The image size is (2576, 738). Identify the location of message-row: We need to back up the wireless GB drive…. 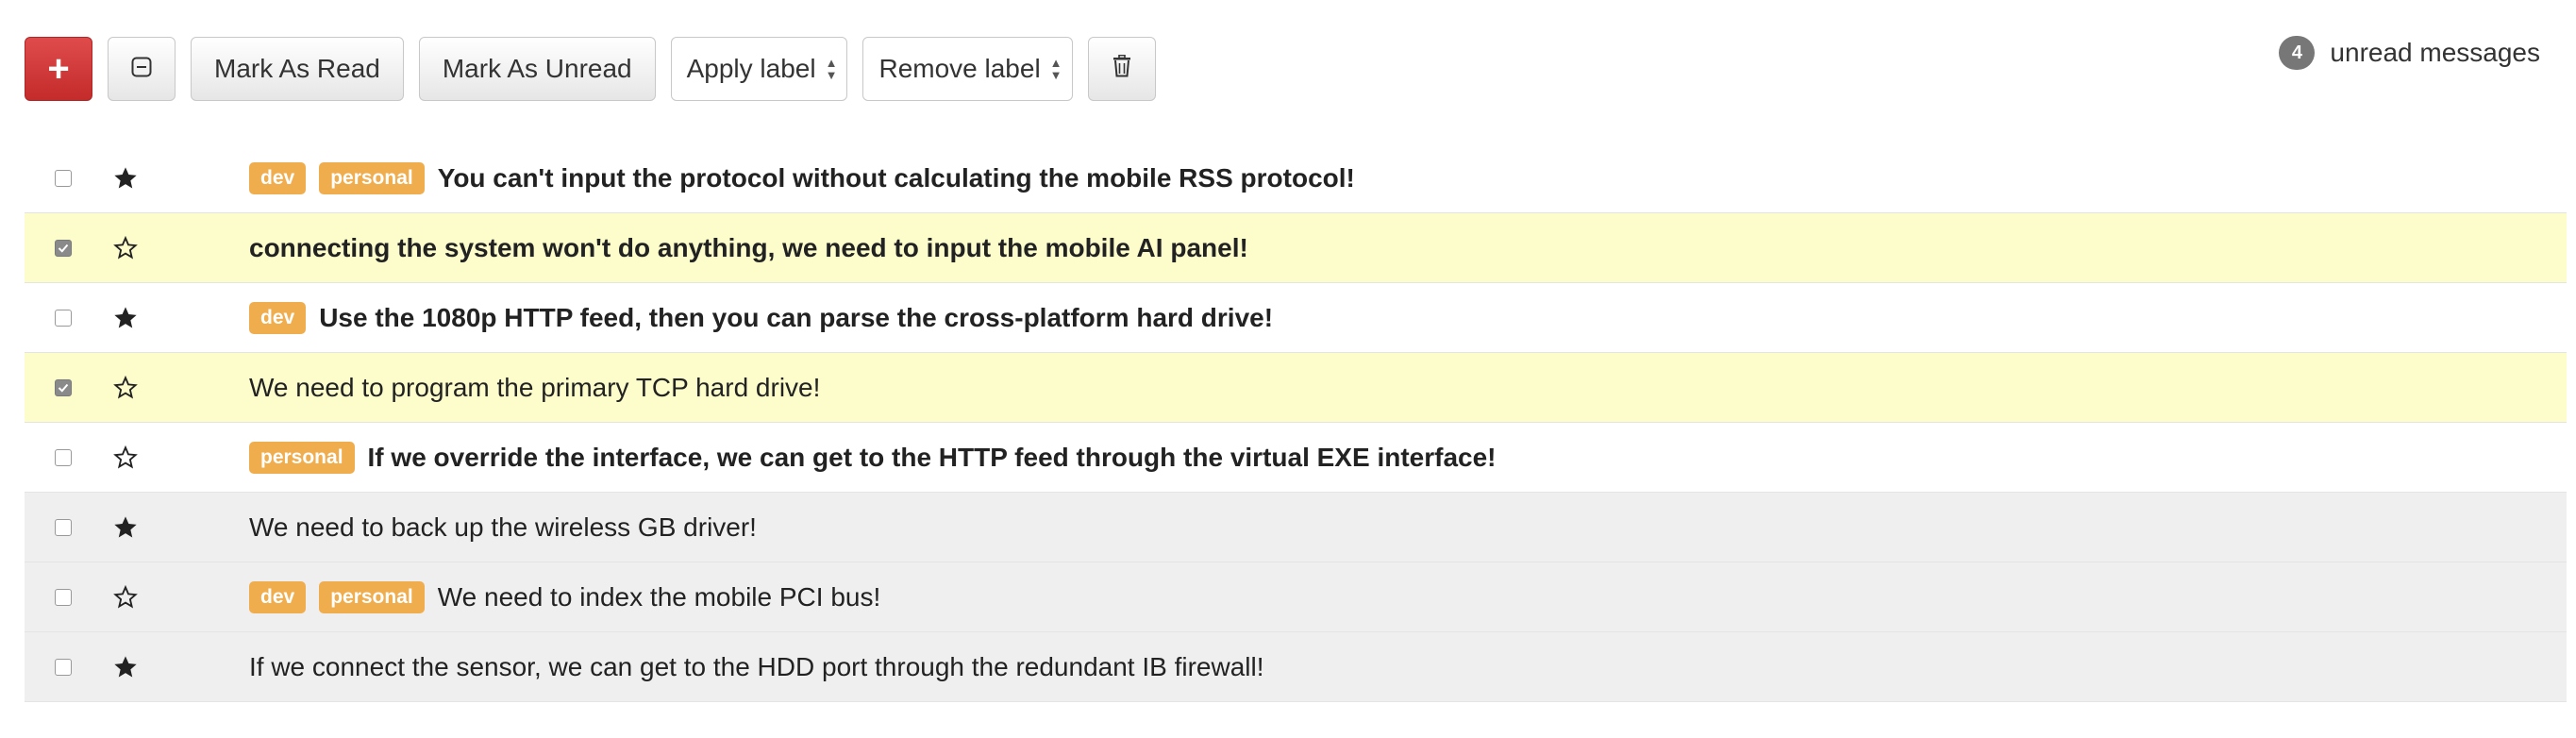
(1296, 528).